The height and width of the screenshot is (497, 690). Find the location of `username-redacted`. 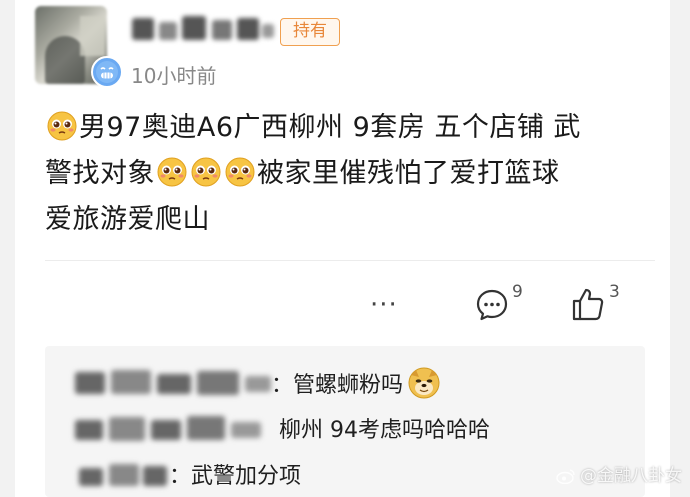

username-redacted is located at coordinates (202, 28).